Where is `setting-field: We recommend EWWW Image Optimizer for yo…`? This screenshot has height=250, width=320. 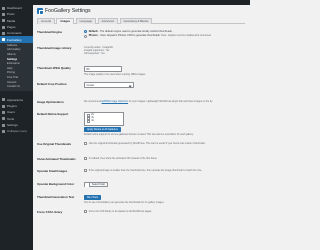 setting-field: We recommend EWWW Image Optimizer for yo… is located at coordinates (164, 101).